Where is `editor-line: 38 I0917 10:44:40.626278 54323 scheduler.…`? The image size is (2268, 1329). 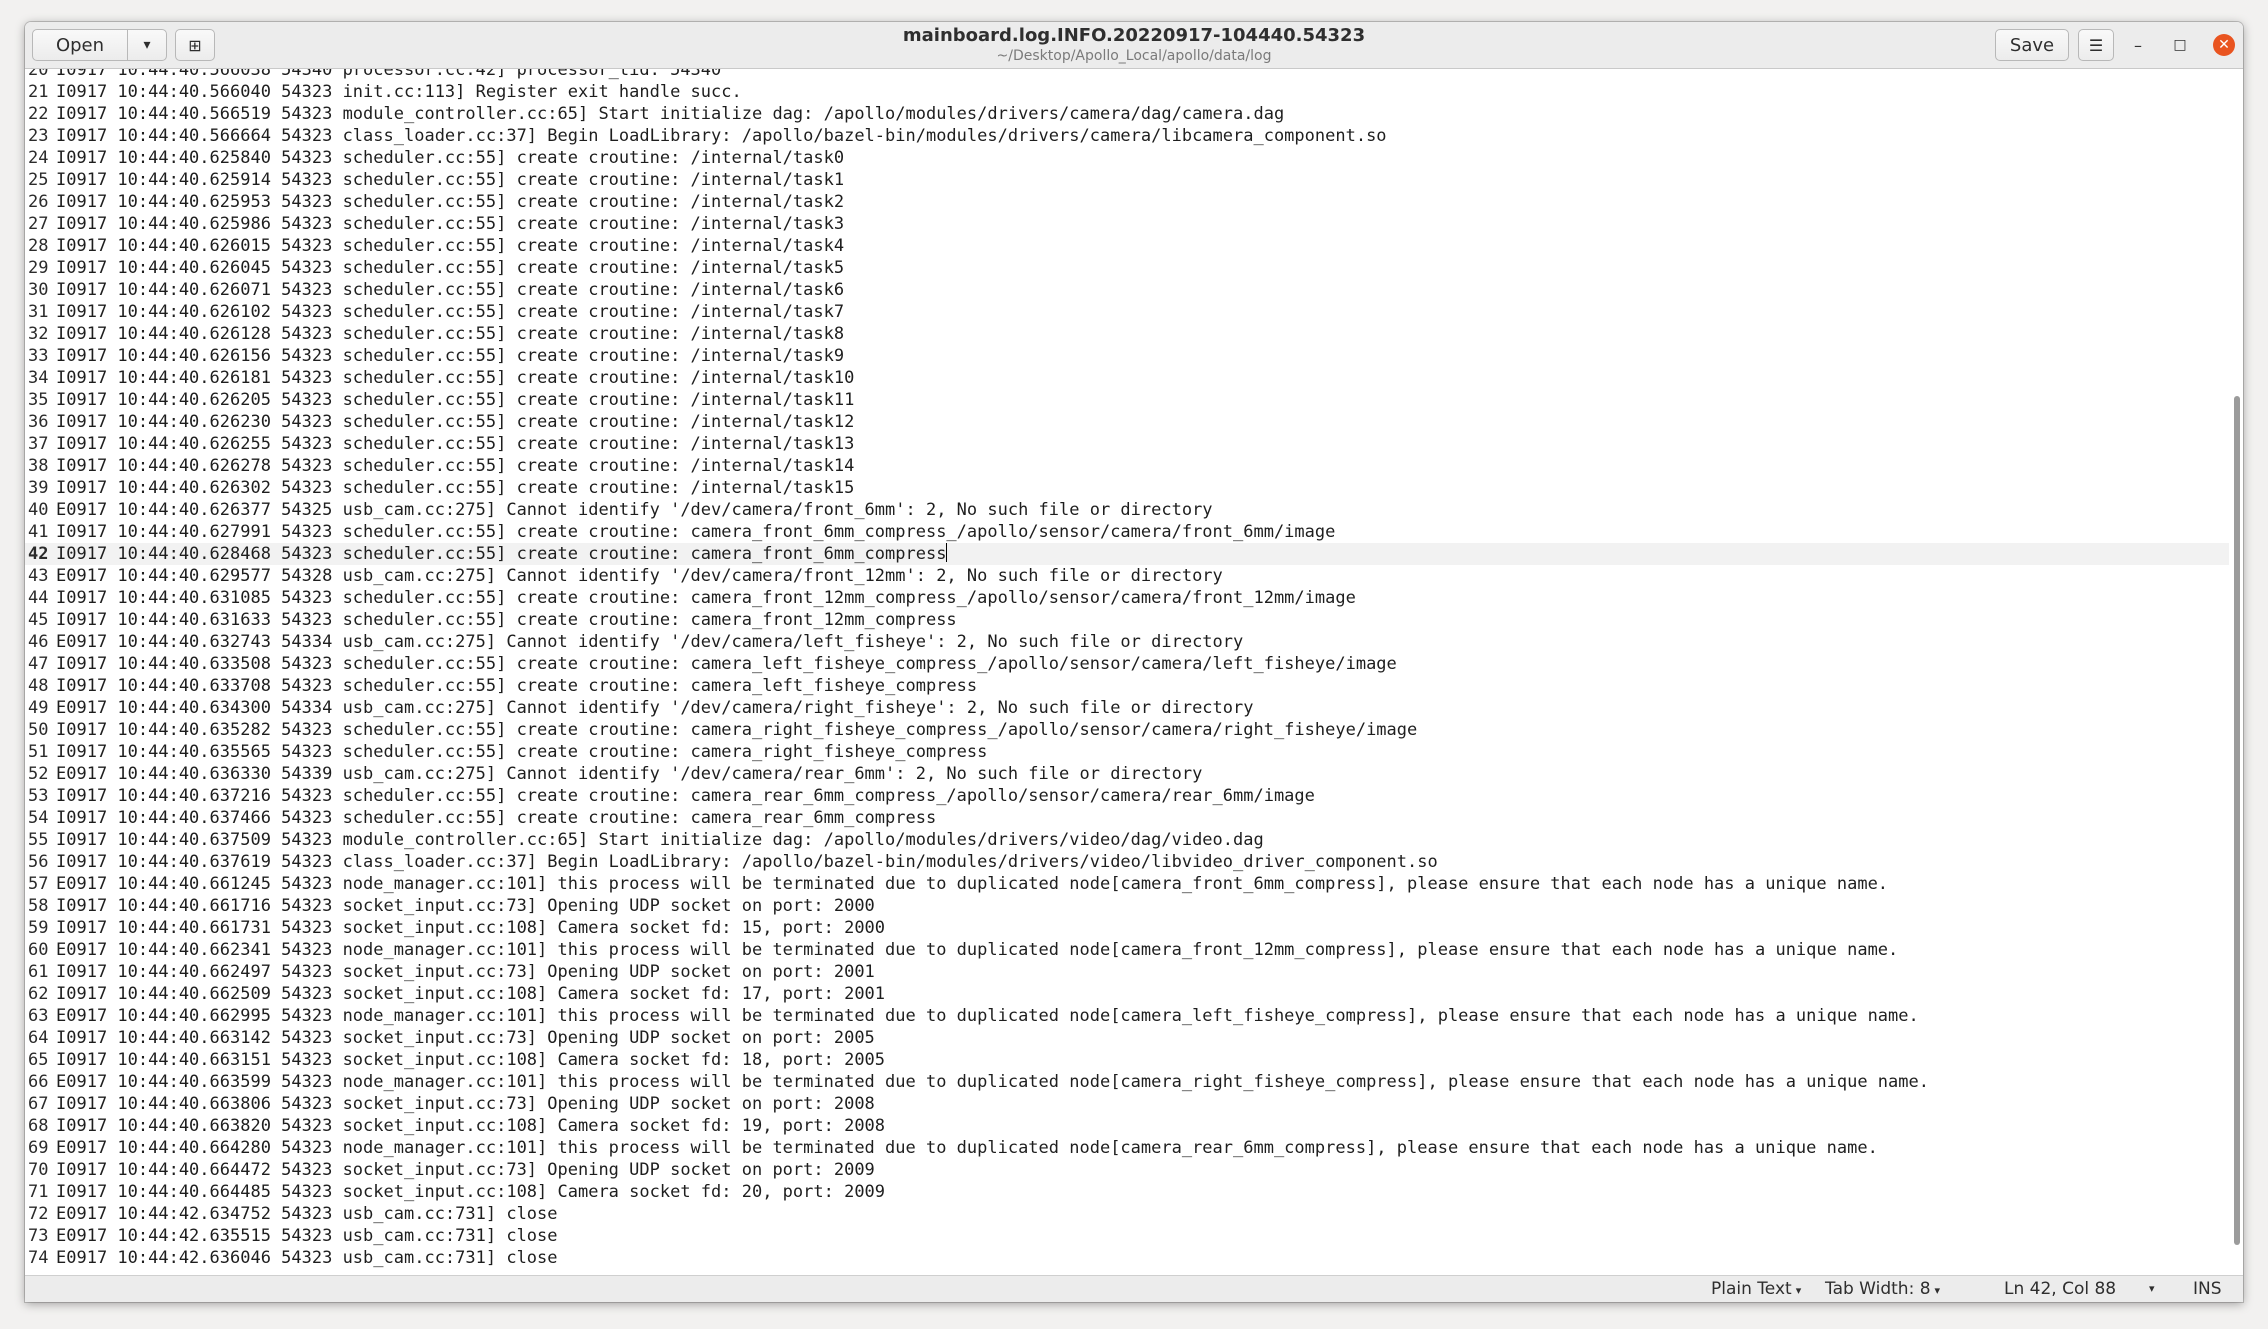 editor-line: 38 I0917 10:44:40.626278 54323 scheduler.… is located at coordinates (1127, 466).